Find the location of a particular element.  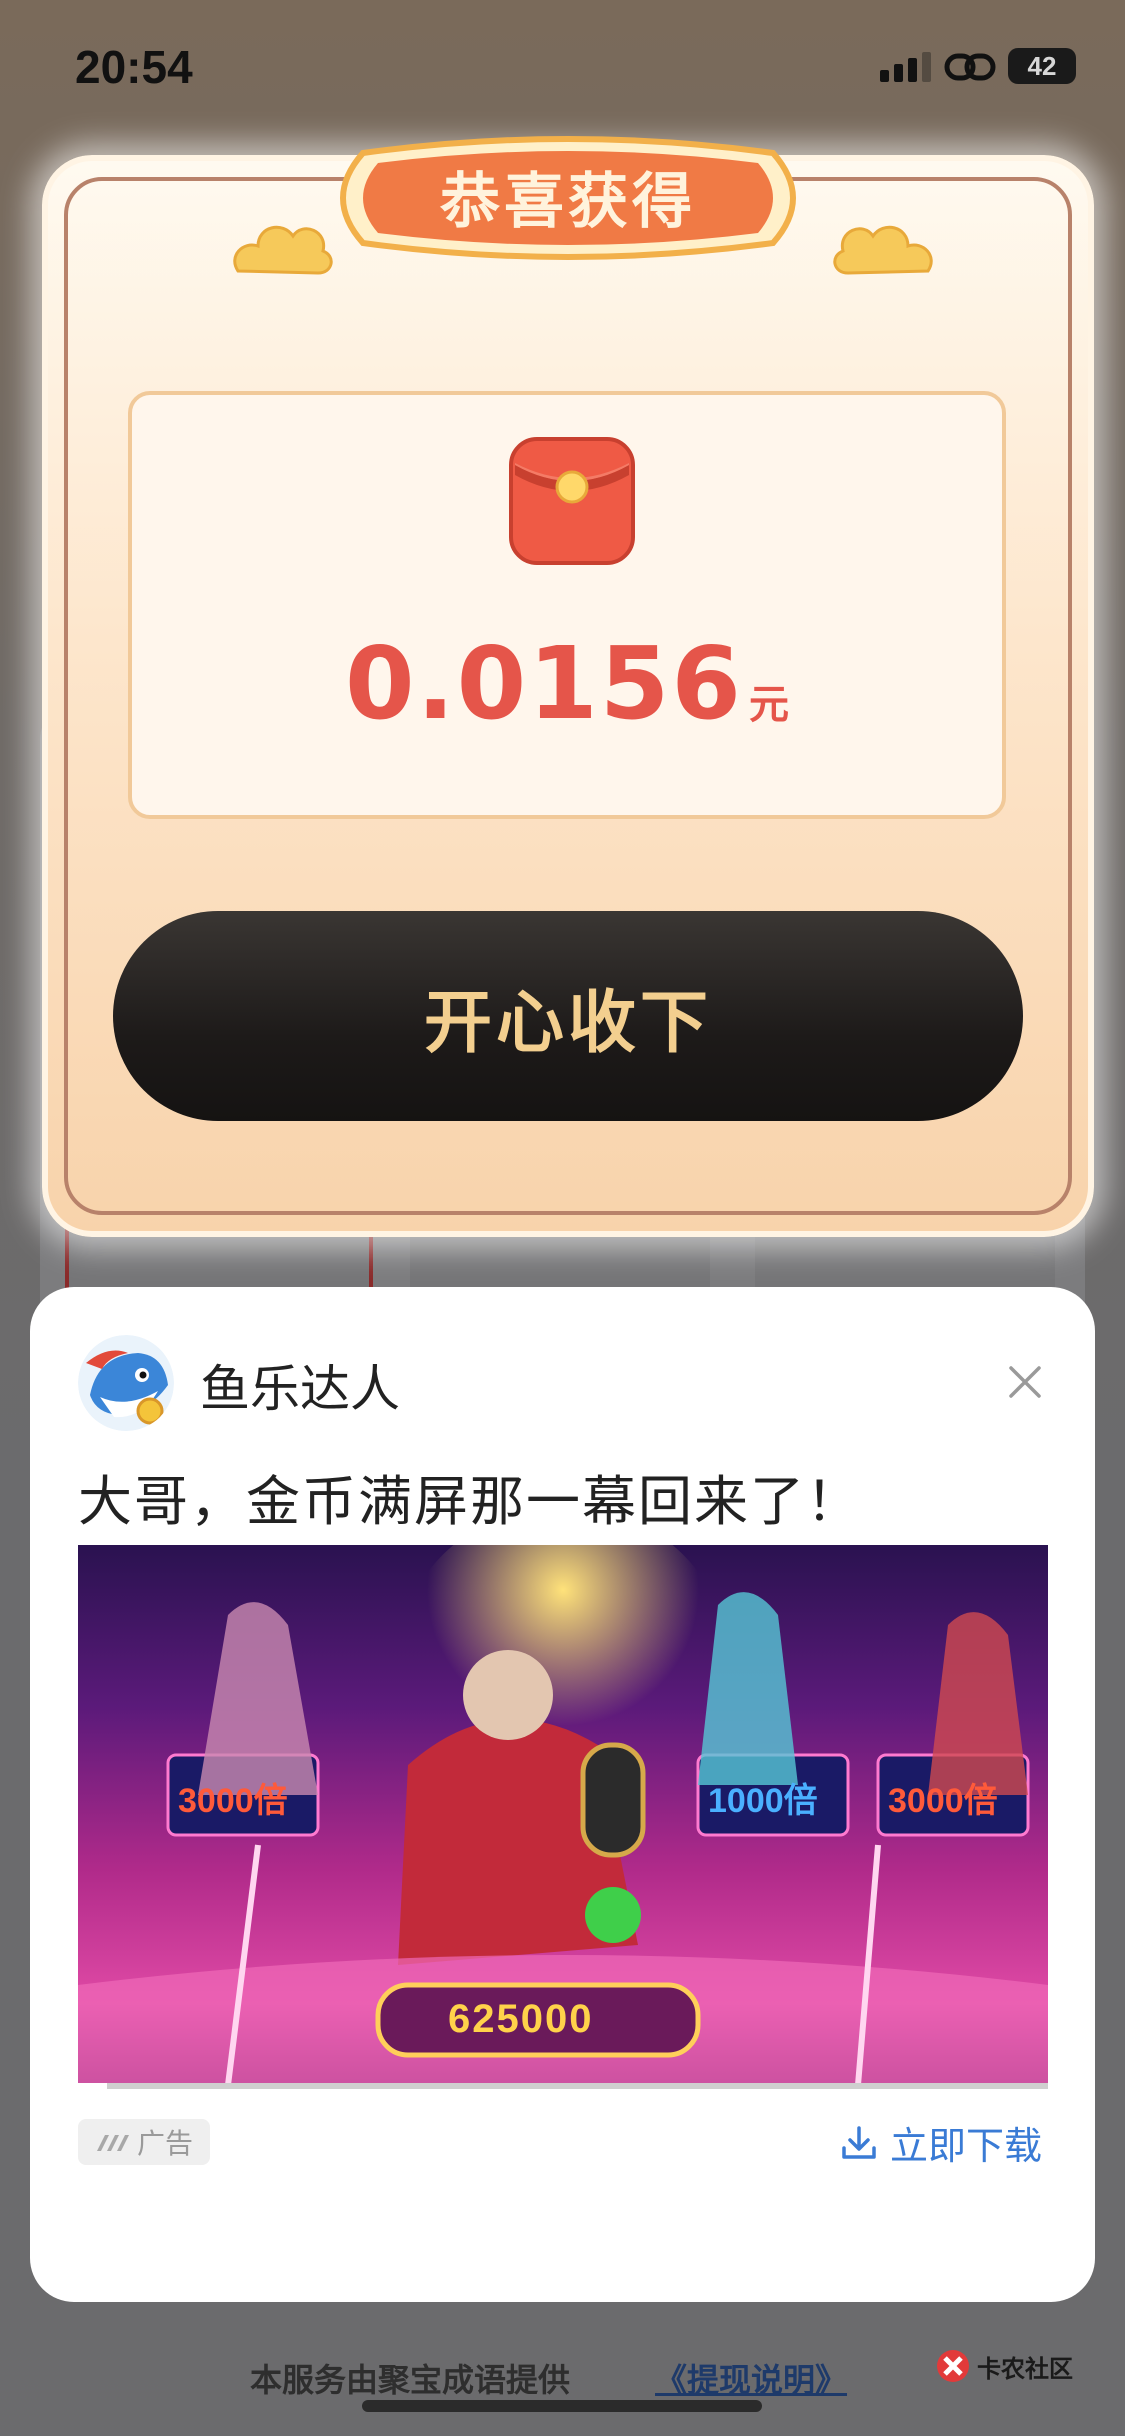

reward-amount: 0.0156 元 is located at coordinates (567, 683).